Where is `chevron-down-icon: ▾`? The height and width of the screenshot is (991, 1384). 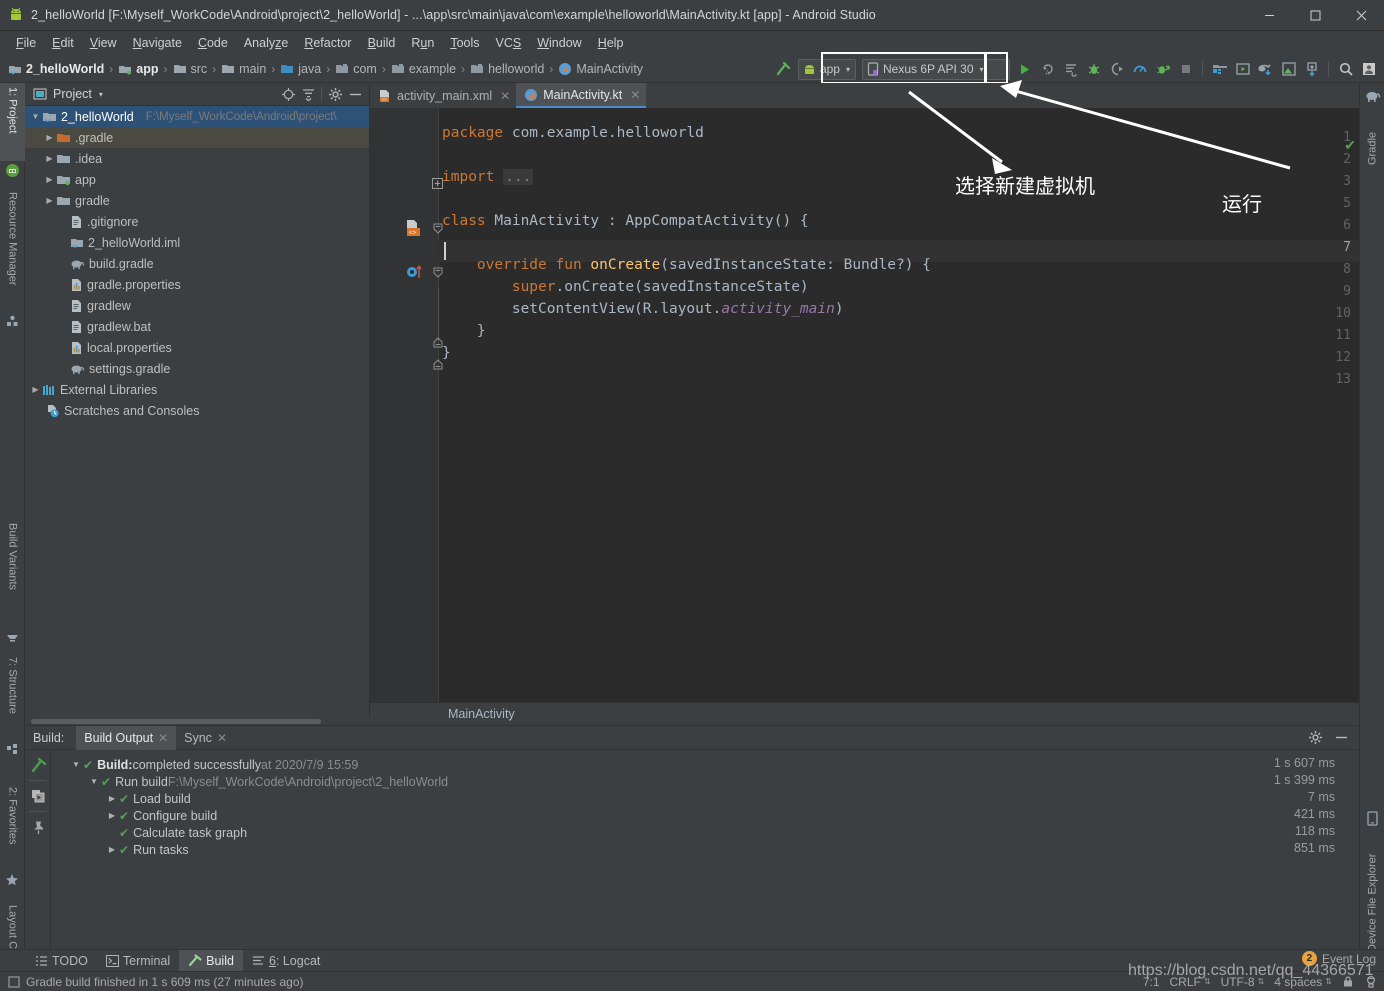
chevron-down-icon: ▾ is located at coordinates (101, 94).